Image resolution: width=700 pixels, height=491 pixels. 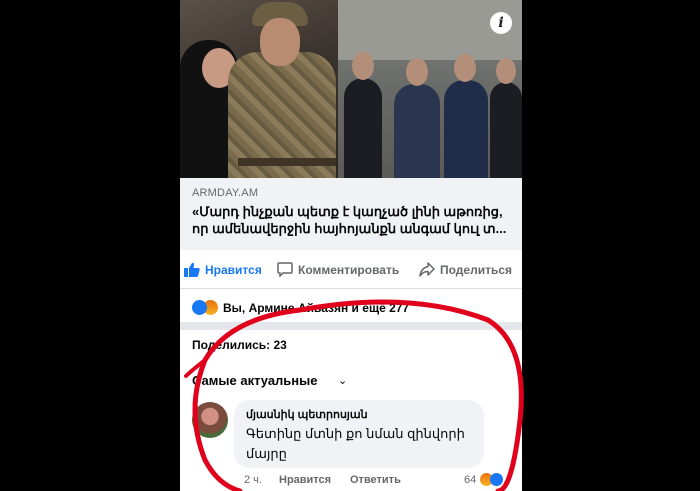 I want to click on comment-icon, so click(x=285, y=269).